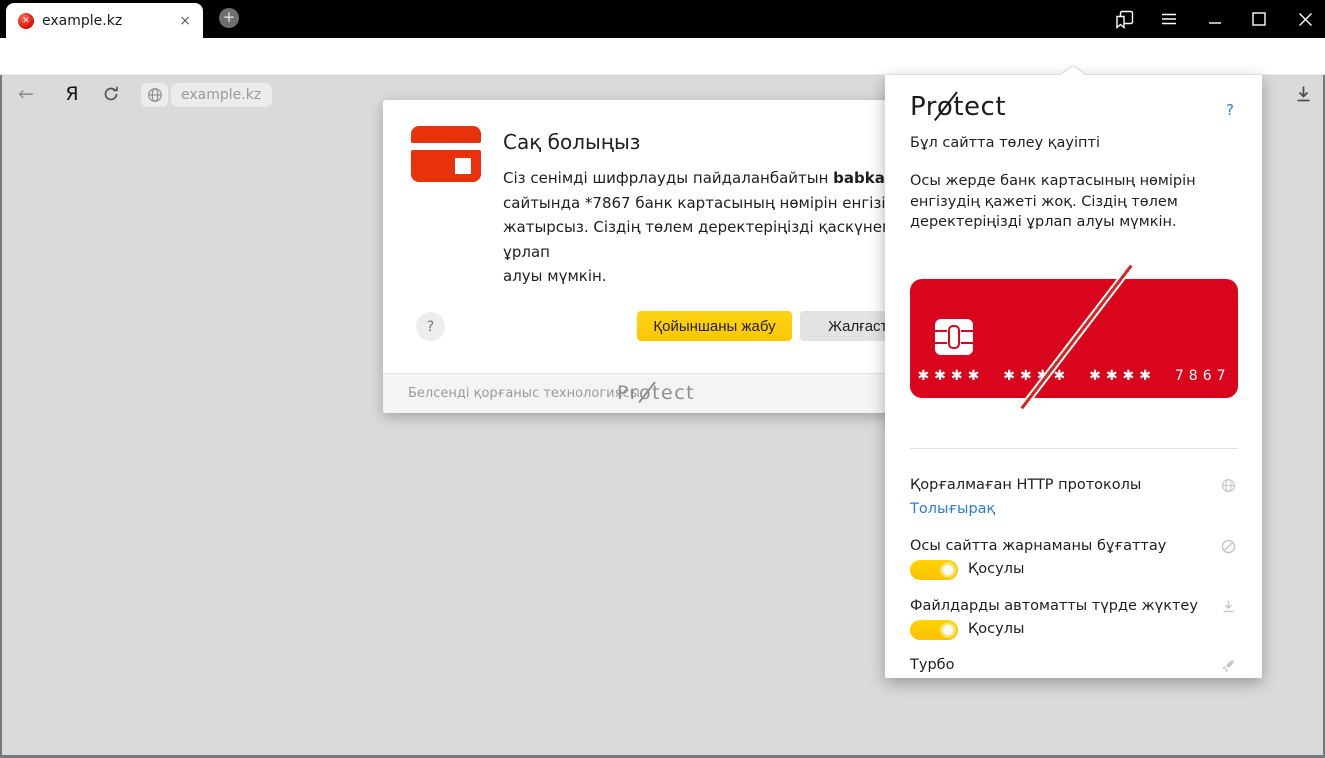 This screenshot has height=758, width=1325. What do you see at coordinates (1230, 110) in the screenshot?
I see `panel-help-link: ?` at bounding box center [1230, 110].